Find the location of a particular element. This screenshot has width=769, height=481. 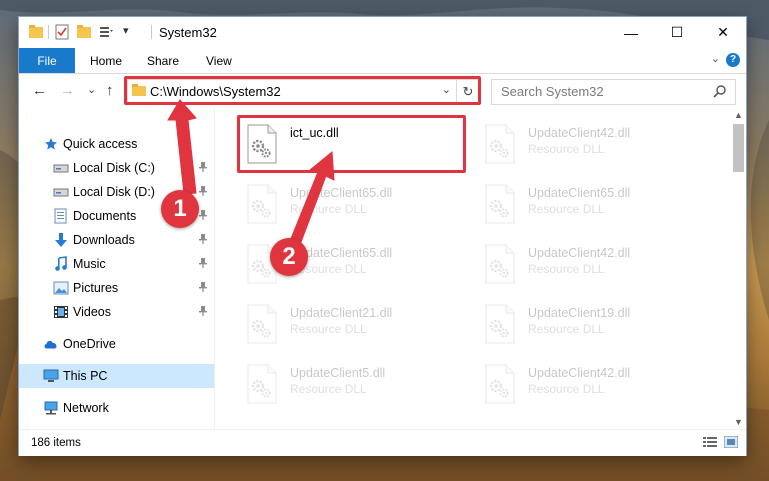

music-icon is located at coordinates (61, 264).